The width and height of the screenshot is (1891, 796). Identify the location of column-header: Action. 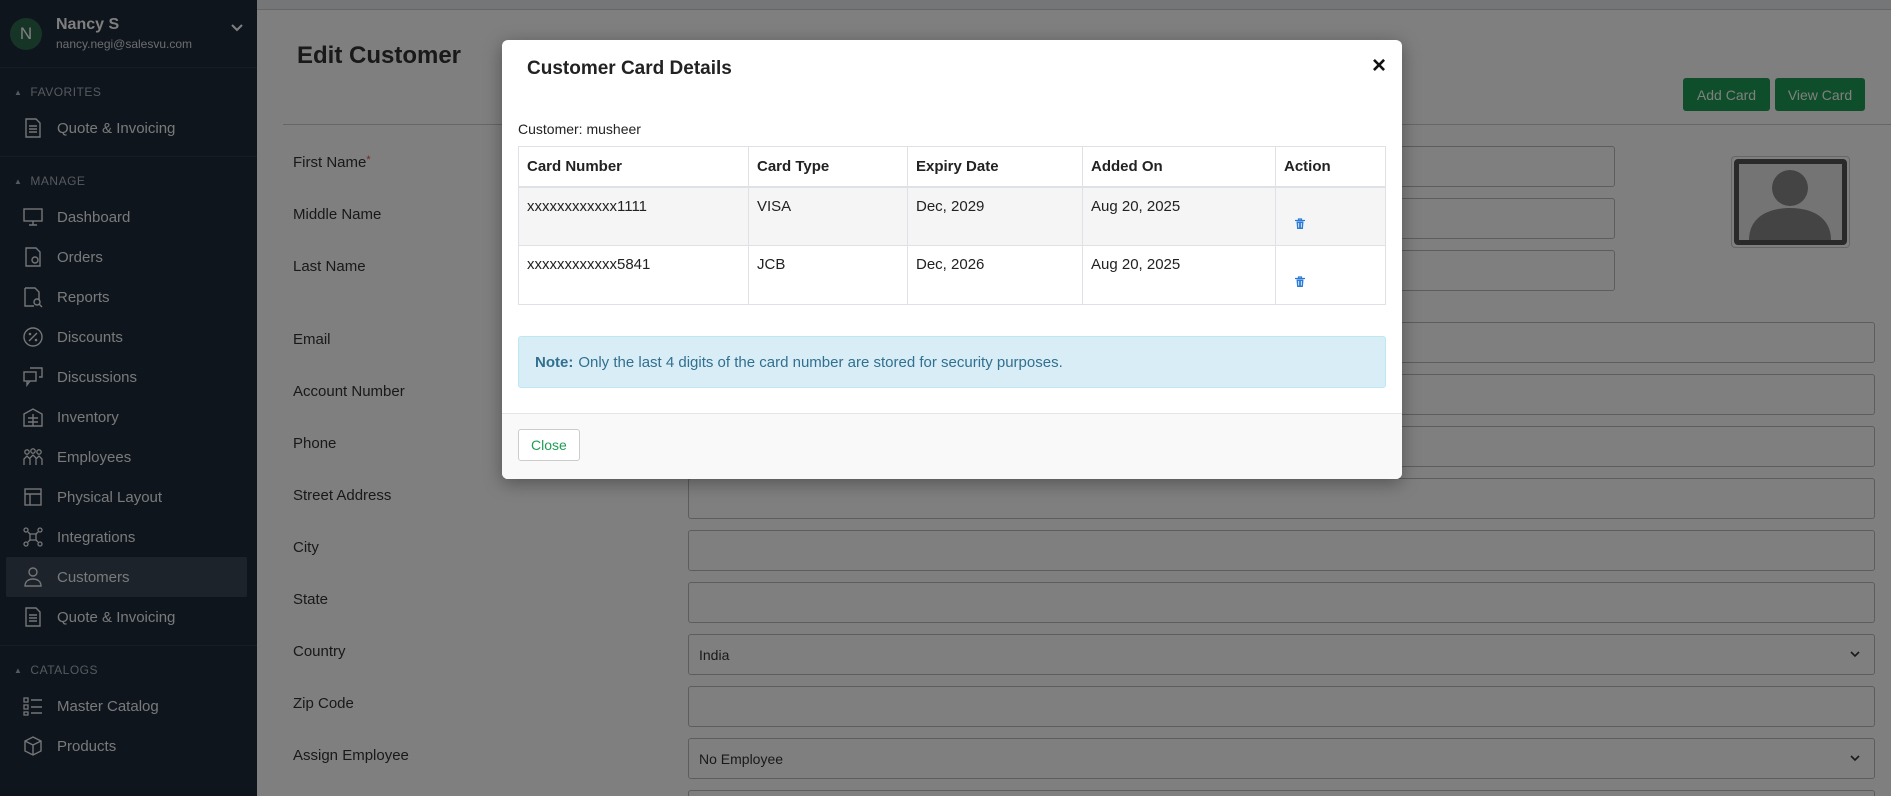
(1330, 167).